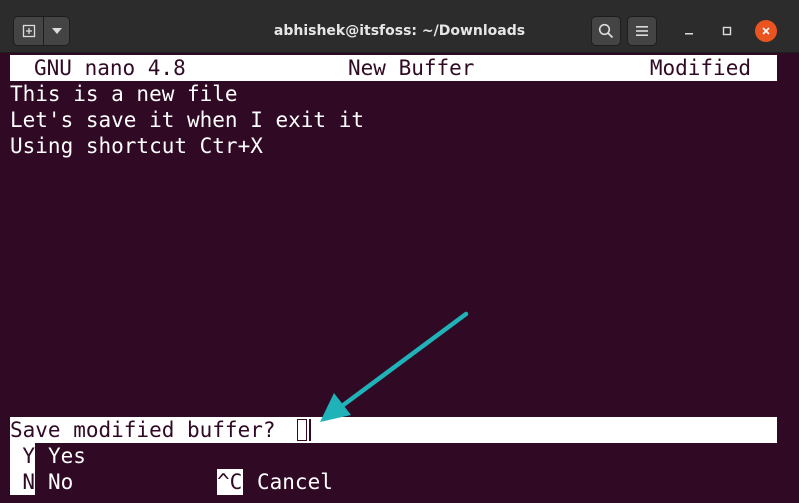 Image resolution: width=799 pixels, height=503 pixels. I want to click on option-key-cancel: ^C, so click(230, 482).